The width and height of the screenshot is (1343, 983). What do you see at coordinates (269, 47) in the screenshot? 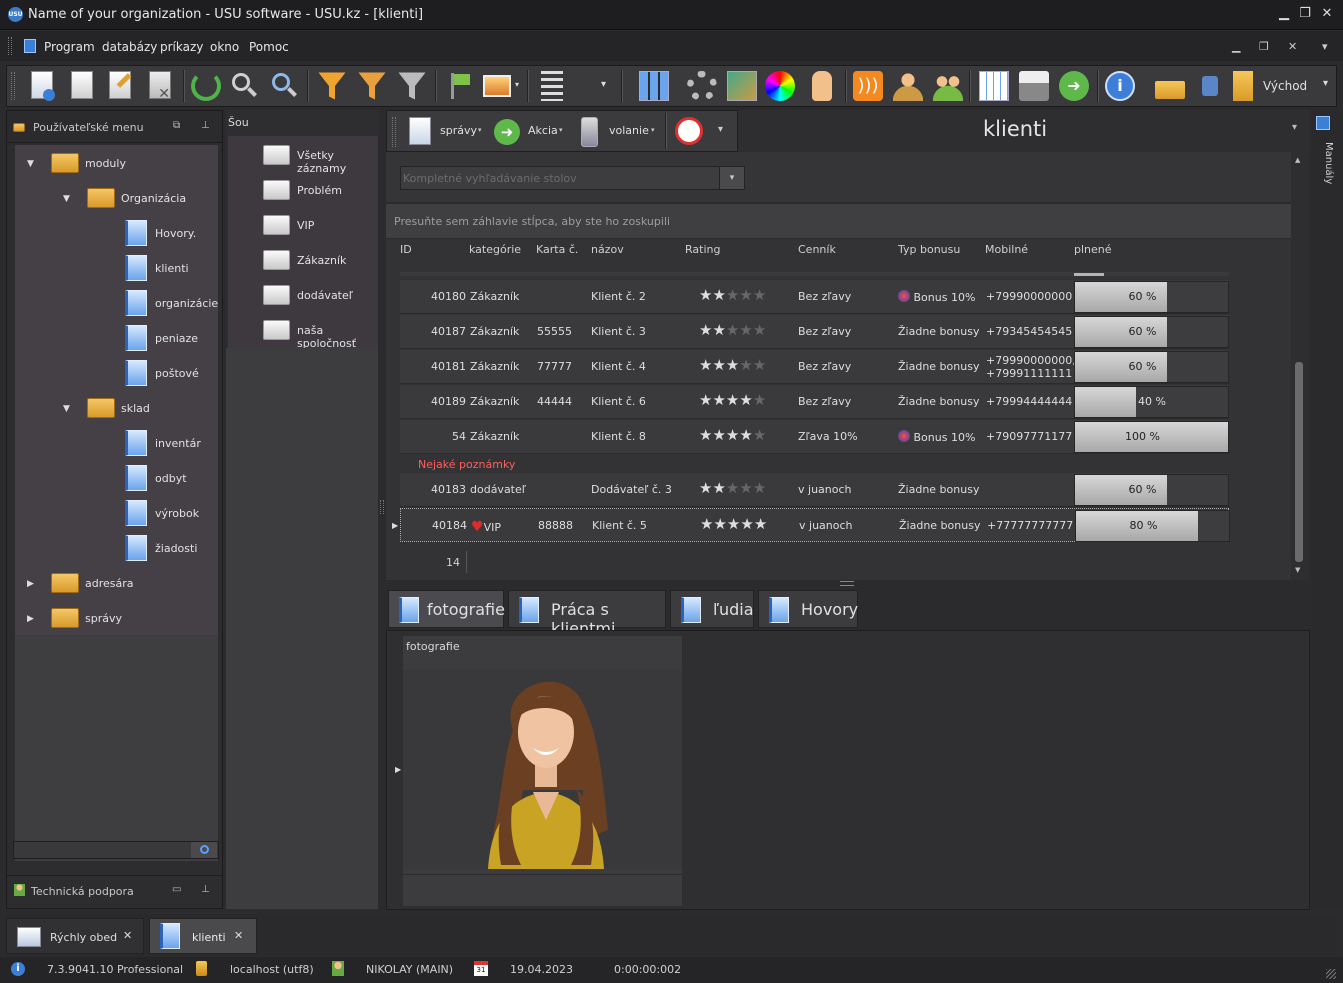
I see `menu-pomoc: Pomoc` at bounding box center [269, 47].